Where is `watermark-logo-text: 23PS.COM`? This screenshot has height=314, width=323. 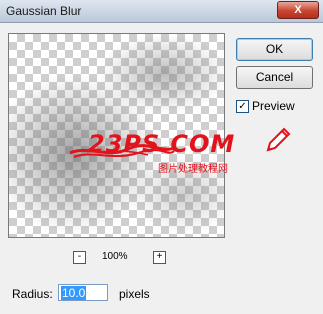 watermark-logo-text: 23PS.COM is located at coordinates (162, 144).